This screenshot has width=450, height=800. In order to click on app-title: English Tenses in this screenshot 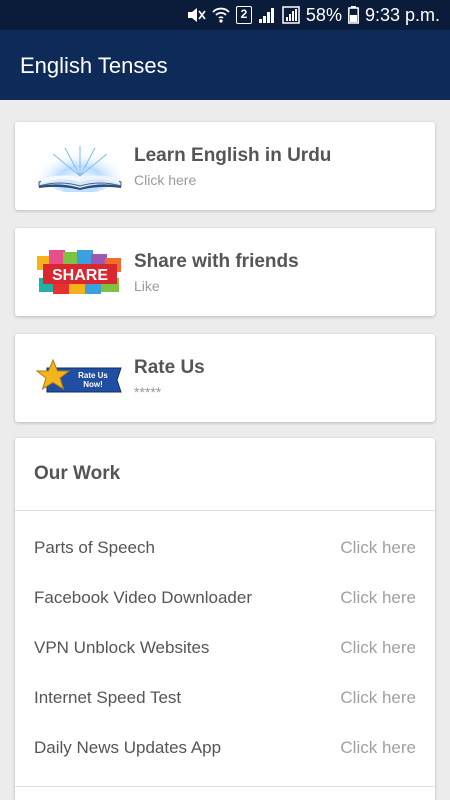, I will do `click(94, 65)`.